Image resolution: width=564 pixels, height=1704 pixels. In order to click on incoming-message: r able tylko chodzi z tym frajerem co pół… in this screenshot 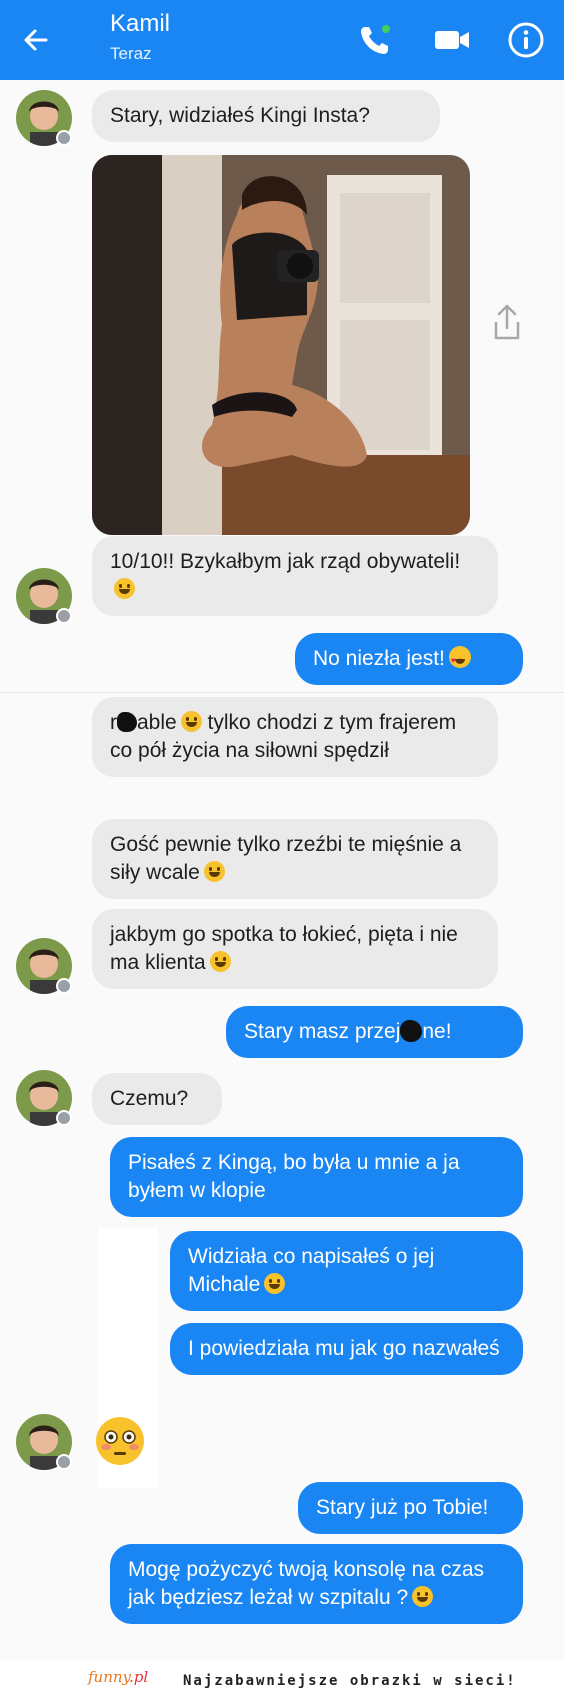, I will do `click(295, 737)`.